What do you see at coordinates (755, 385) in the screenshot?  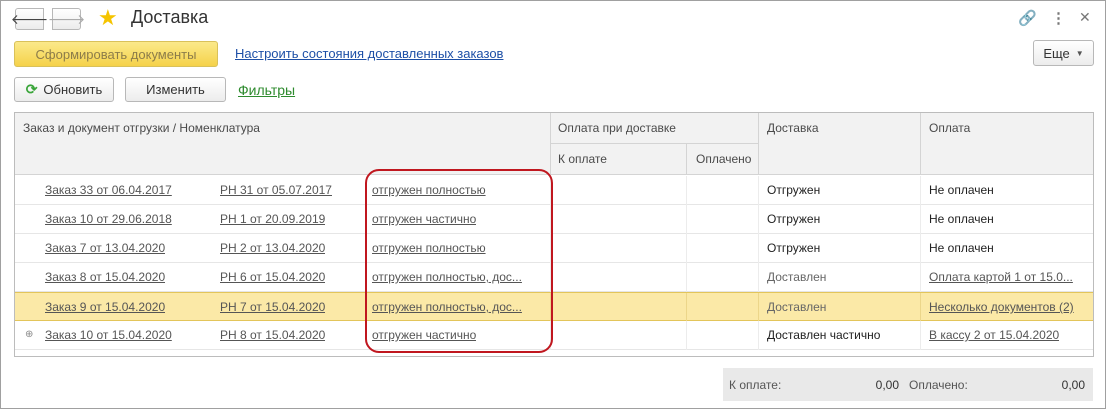 I see `to-pay-label: К оплате:` at bounding box center [755, 385].